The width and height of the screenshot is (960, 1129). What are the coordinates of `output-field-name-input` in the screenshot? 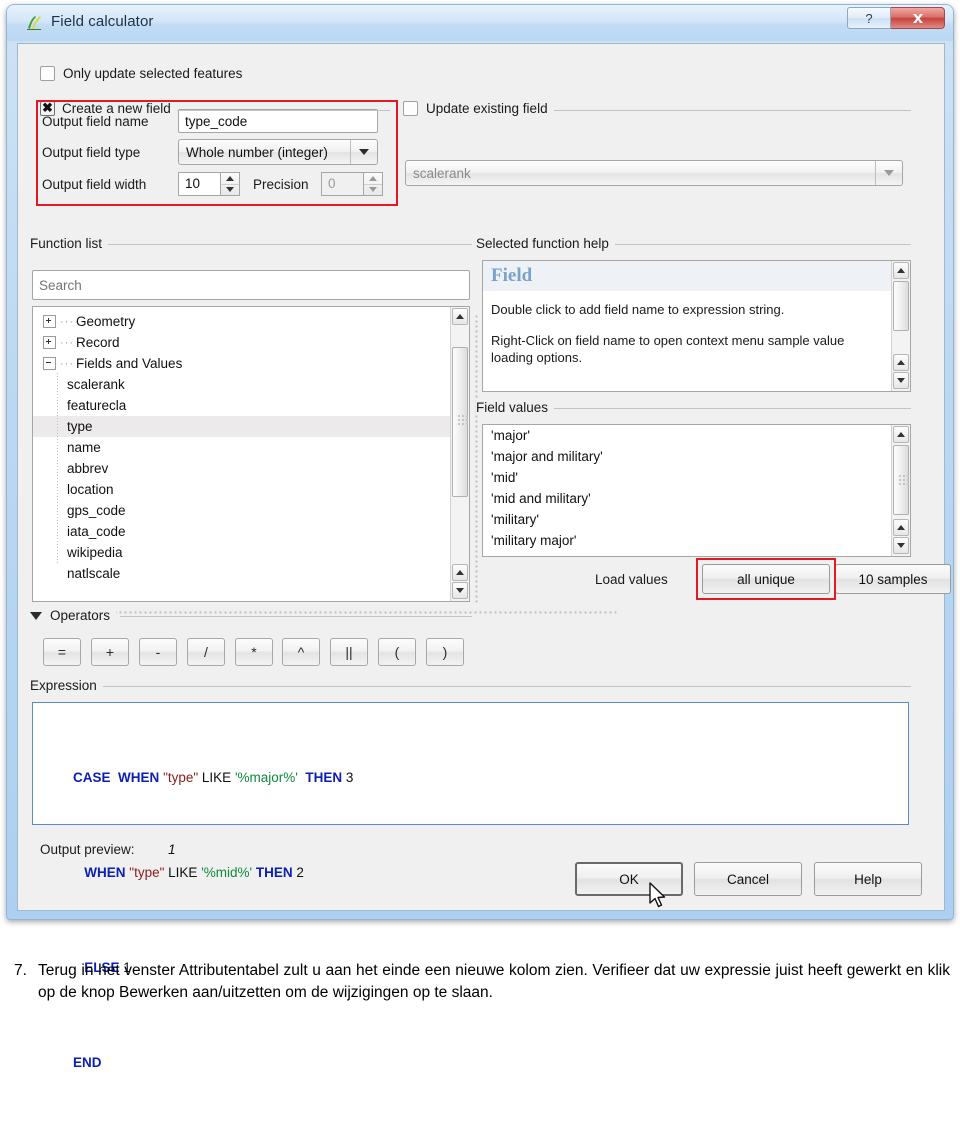 It's located at (278, 121).